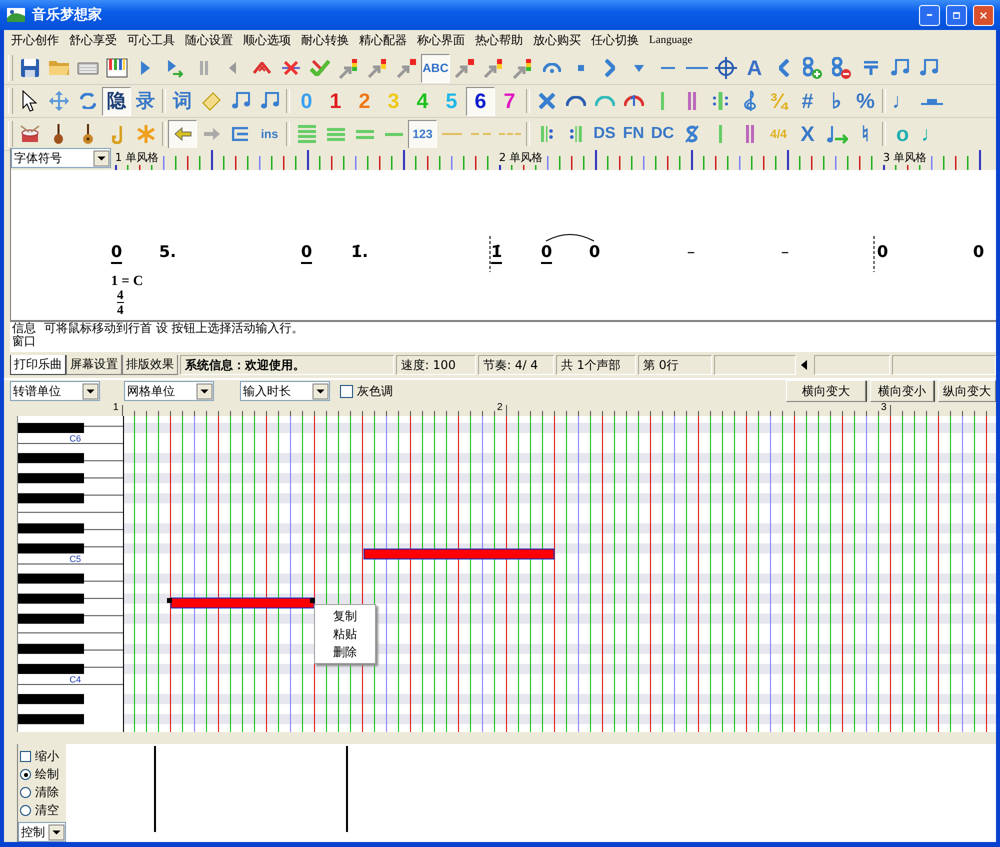 The width and height of the screenshot is (1000, 847). I want to click on eraser-icon, so click(211, 101).